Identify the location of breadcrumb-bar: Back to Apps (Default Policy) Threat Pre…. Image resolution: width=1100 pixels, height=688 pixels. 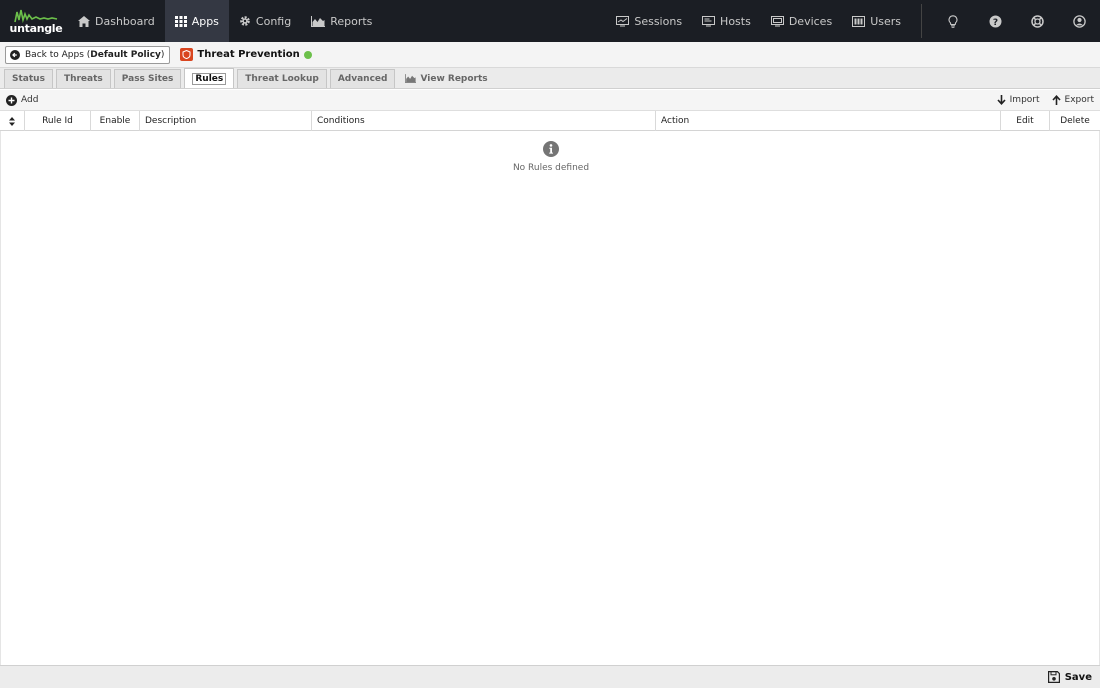
(550, 55).